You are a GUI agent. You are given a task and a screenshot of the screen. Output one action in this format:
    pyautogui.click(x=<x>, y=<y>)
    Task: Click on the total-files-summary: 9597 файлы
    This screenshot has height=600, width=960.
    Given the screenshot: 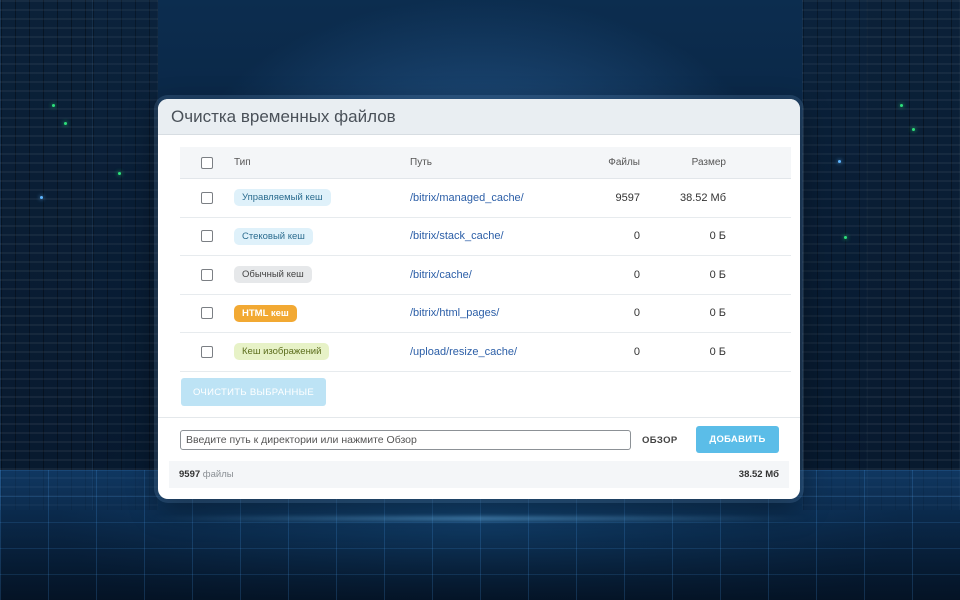 What is the action you would take?
    pyautogui.click(x=206, y=474)
    